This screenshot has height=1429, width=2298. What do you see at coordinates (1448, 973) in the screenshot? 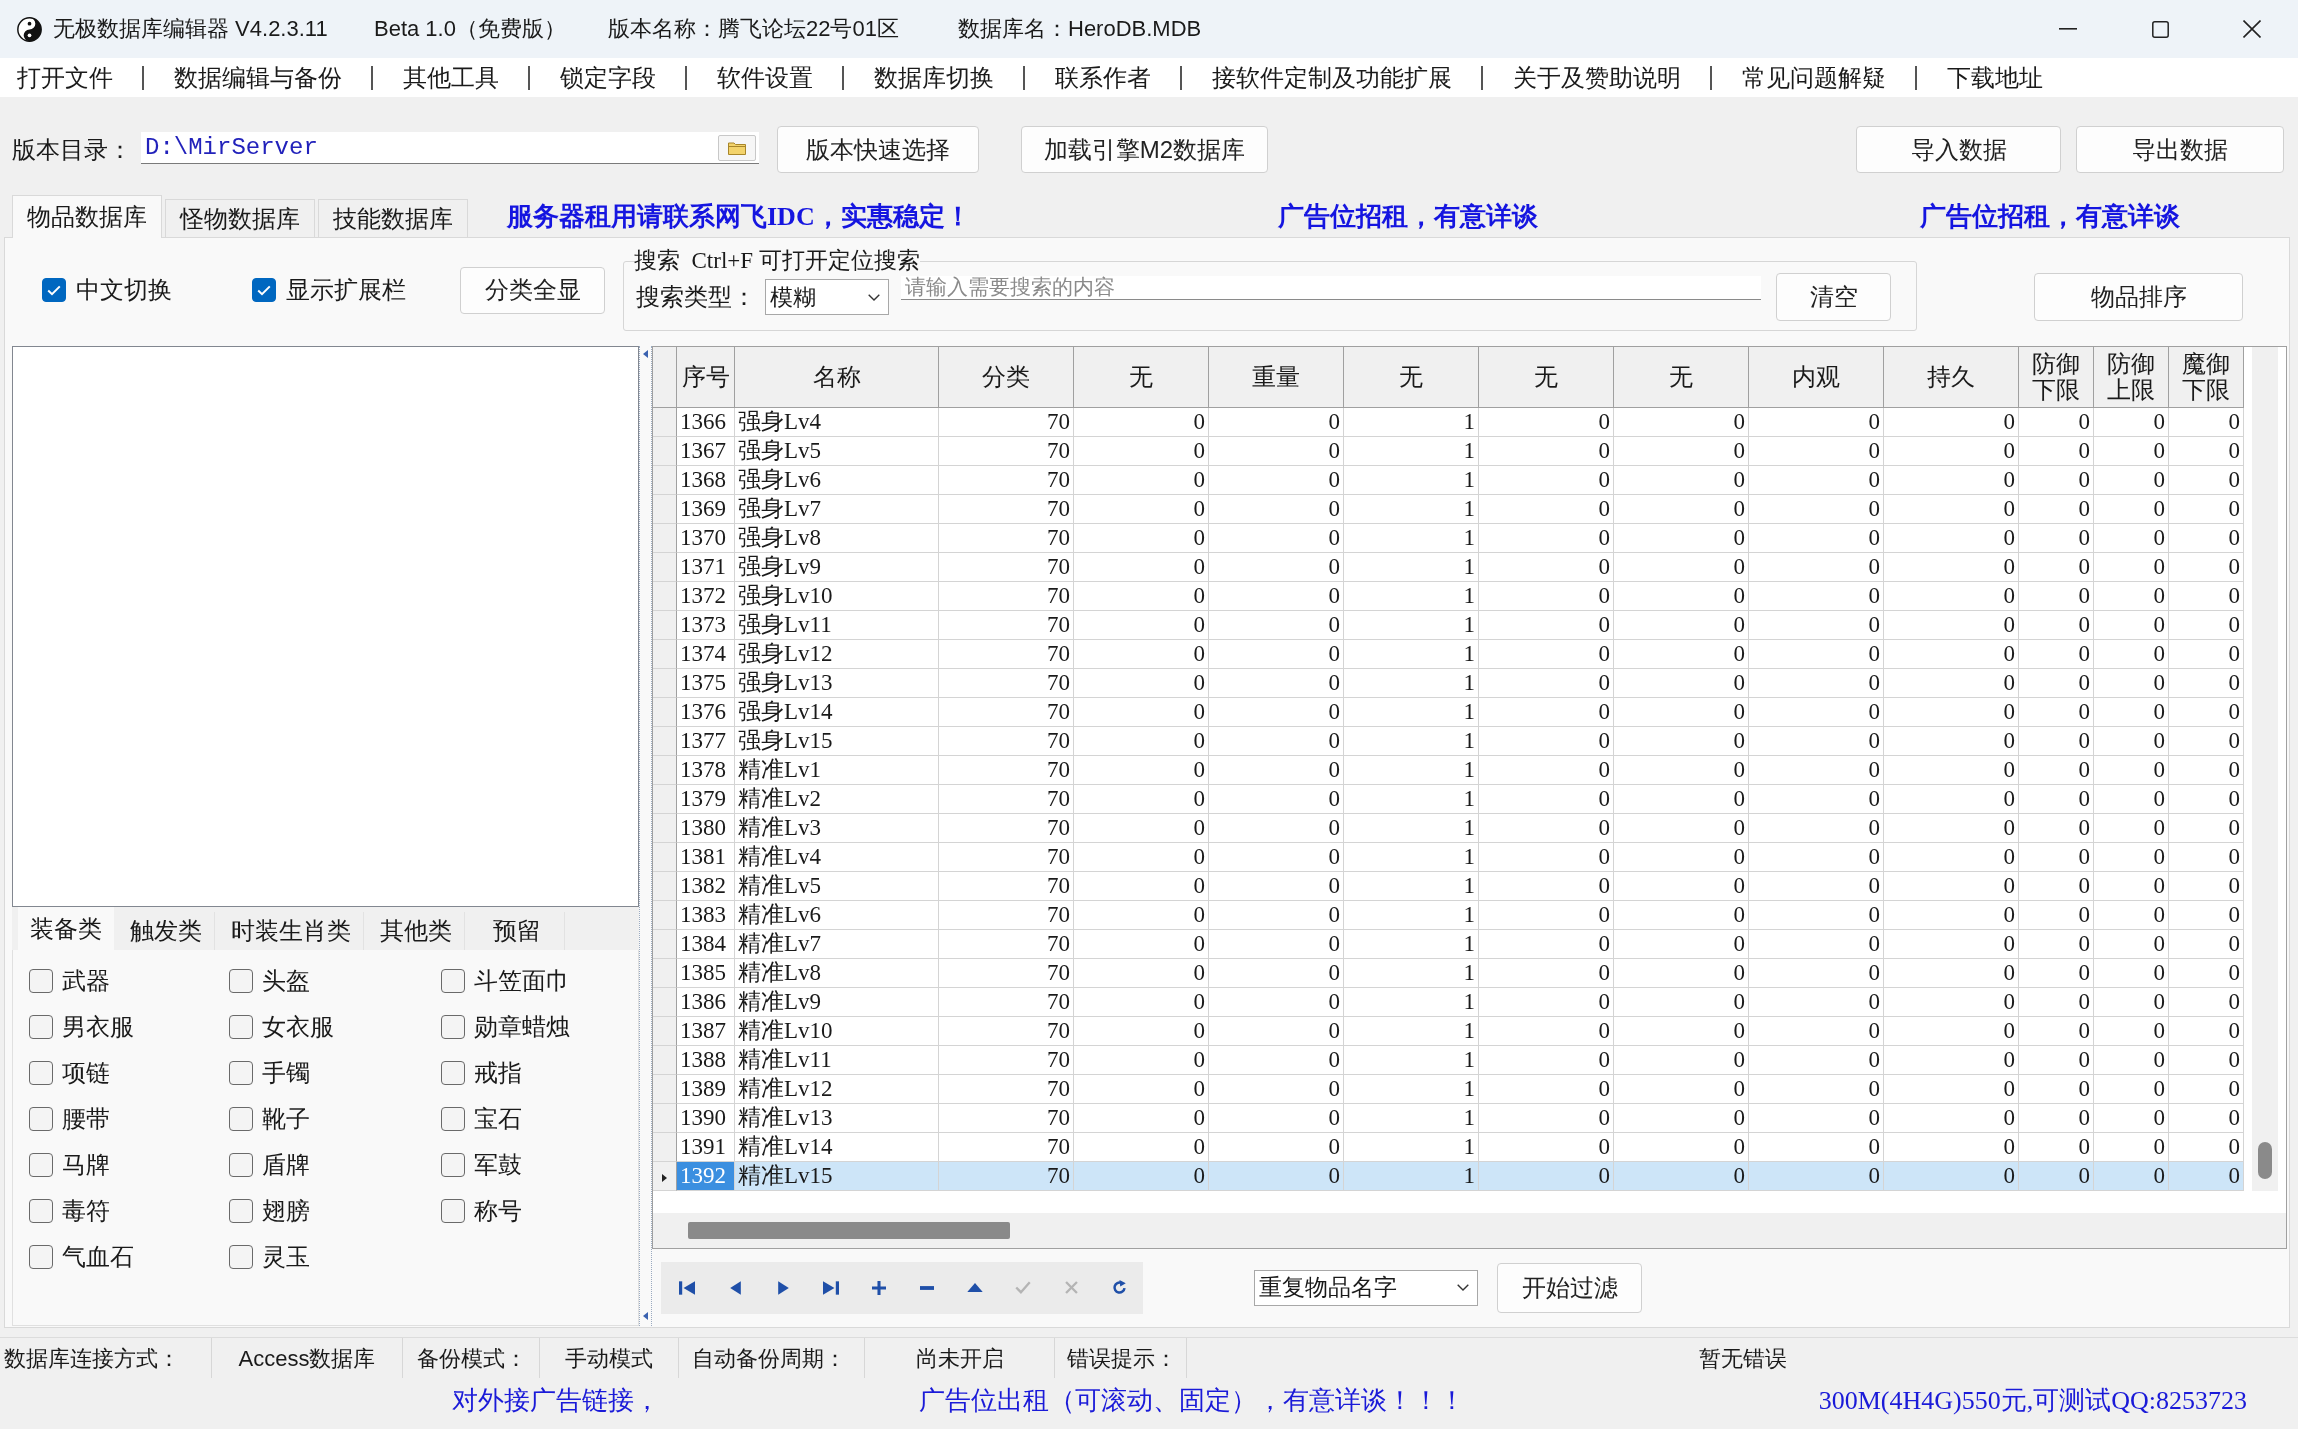
I see `table-row: 1385 精准Lv8 70 0 0 1 0 0 0 0 0 0 0` at bounding box center [1448, 973].